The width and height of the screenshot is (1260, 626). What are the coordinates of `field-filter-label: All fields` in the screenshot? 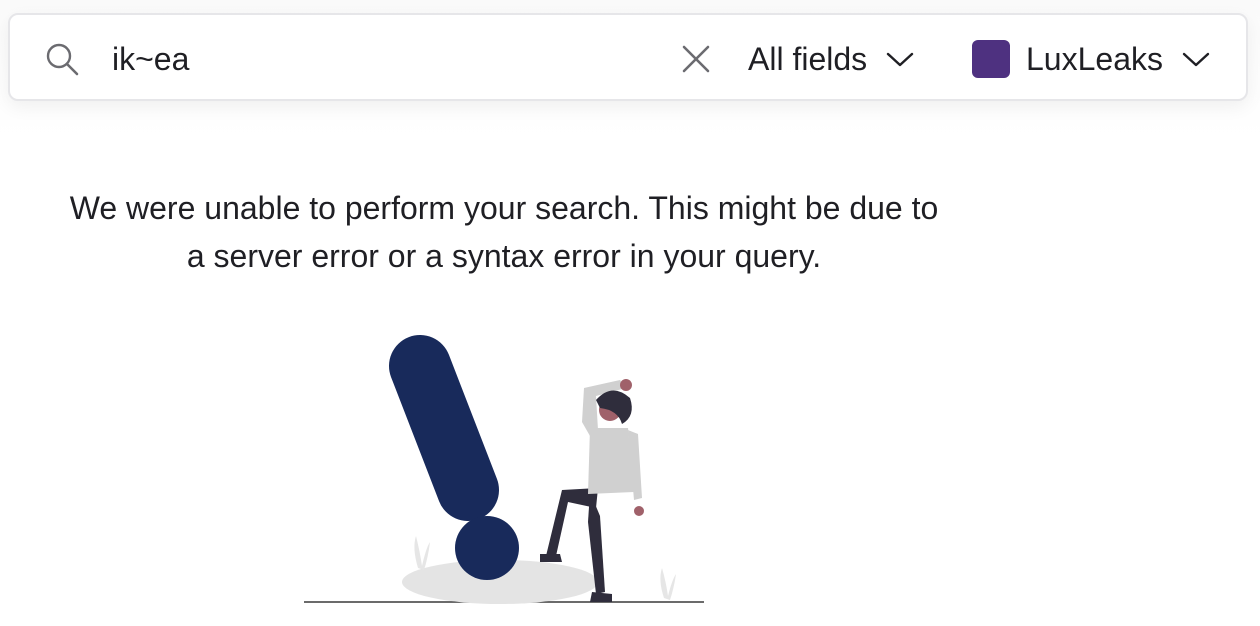 It's located at (808, 58).